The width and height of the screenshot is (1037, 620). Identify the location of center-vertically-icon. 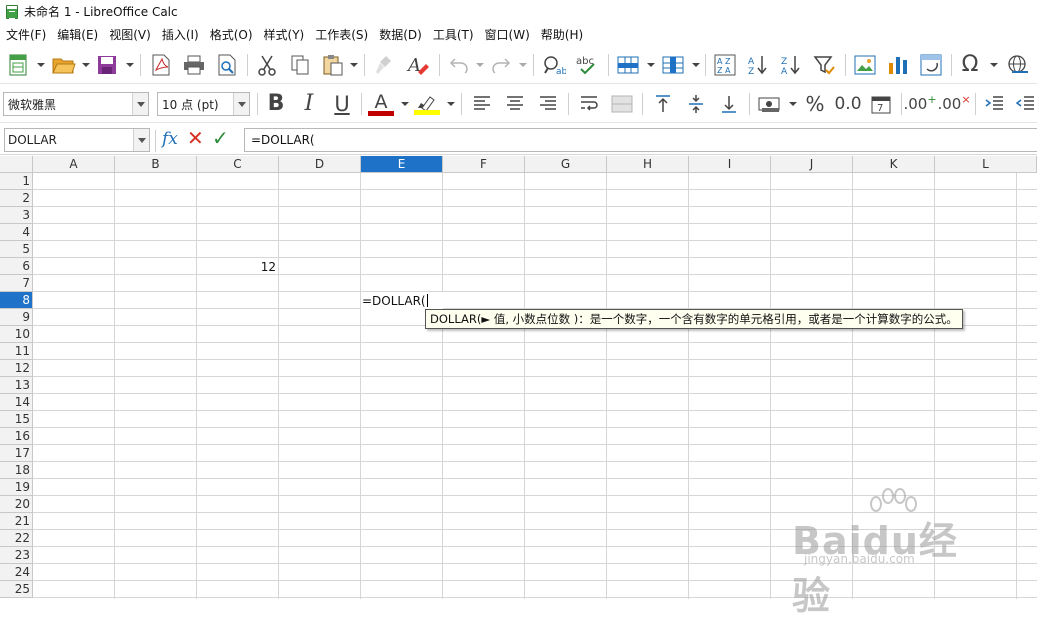
(696, 104).